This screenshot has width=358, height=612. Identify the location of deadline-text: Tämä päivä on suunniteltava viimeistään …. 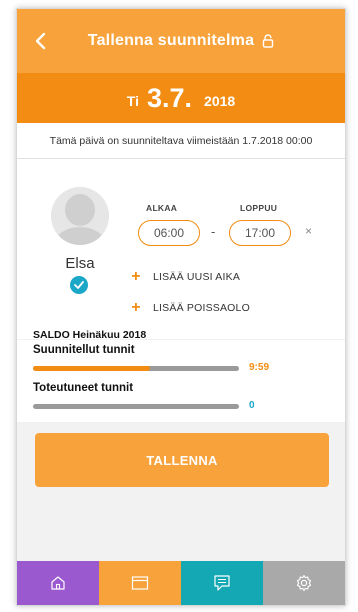
(181, 141).